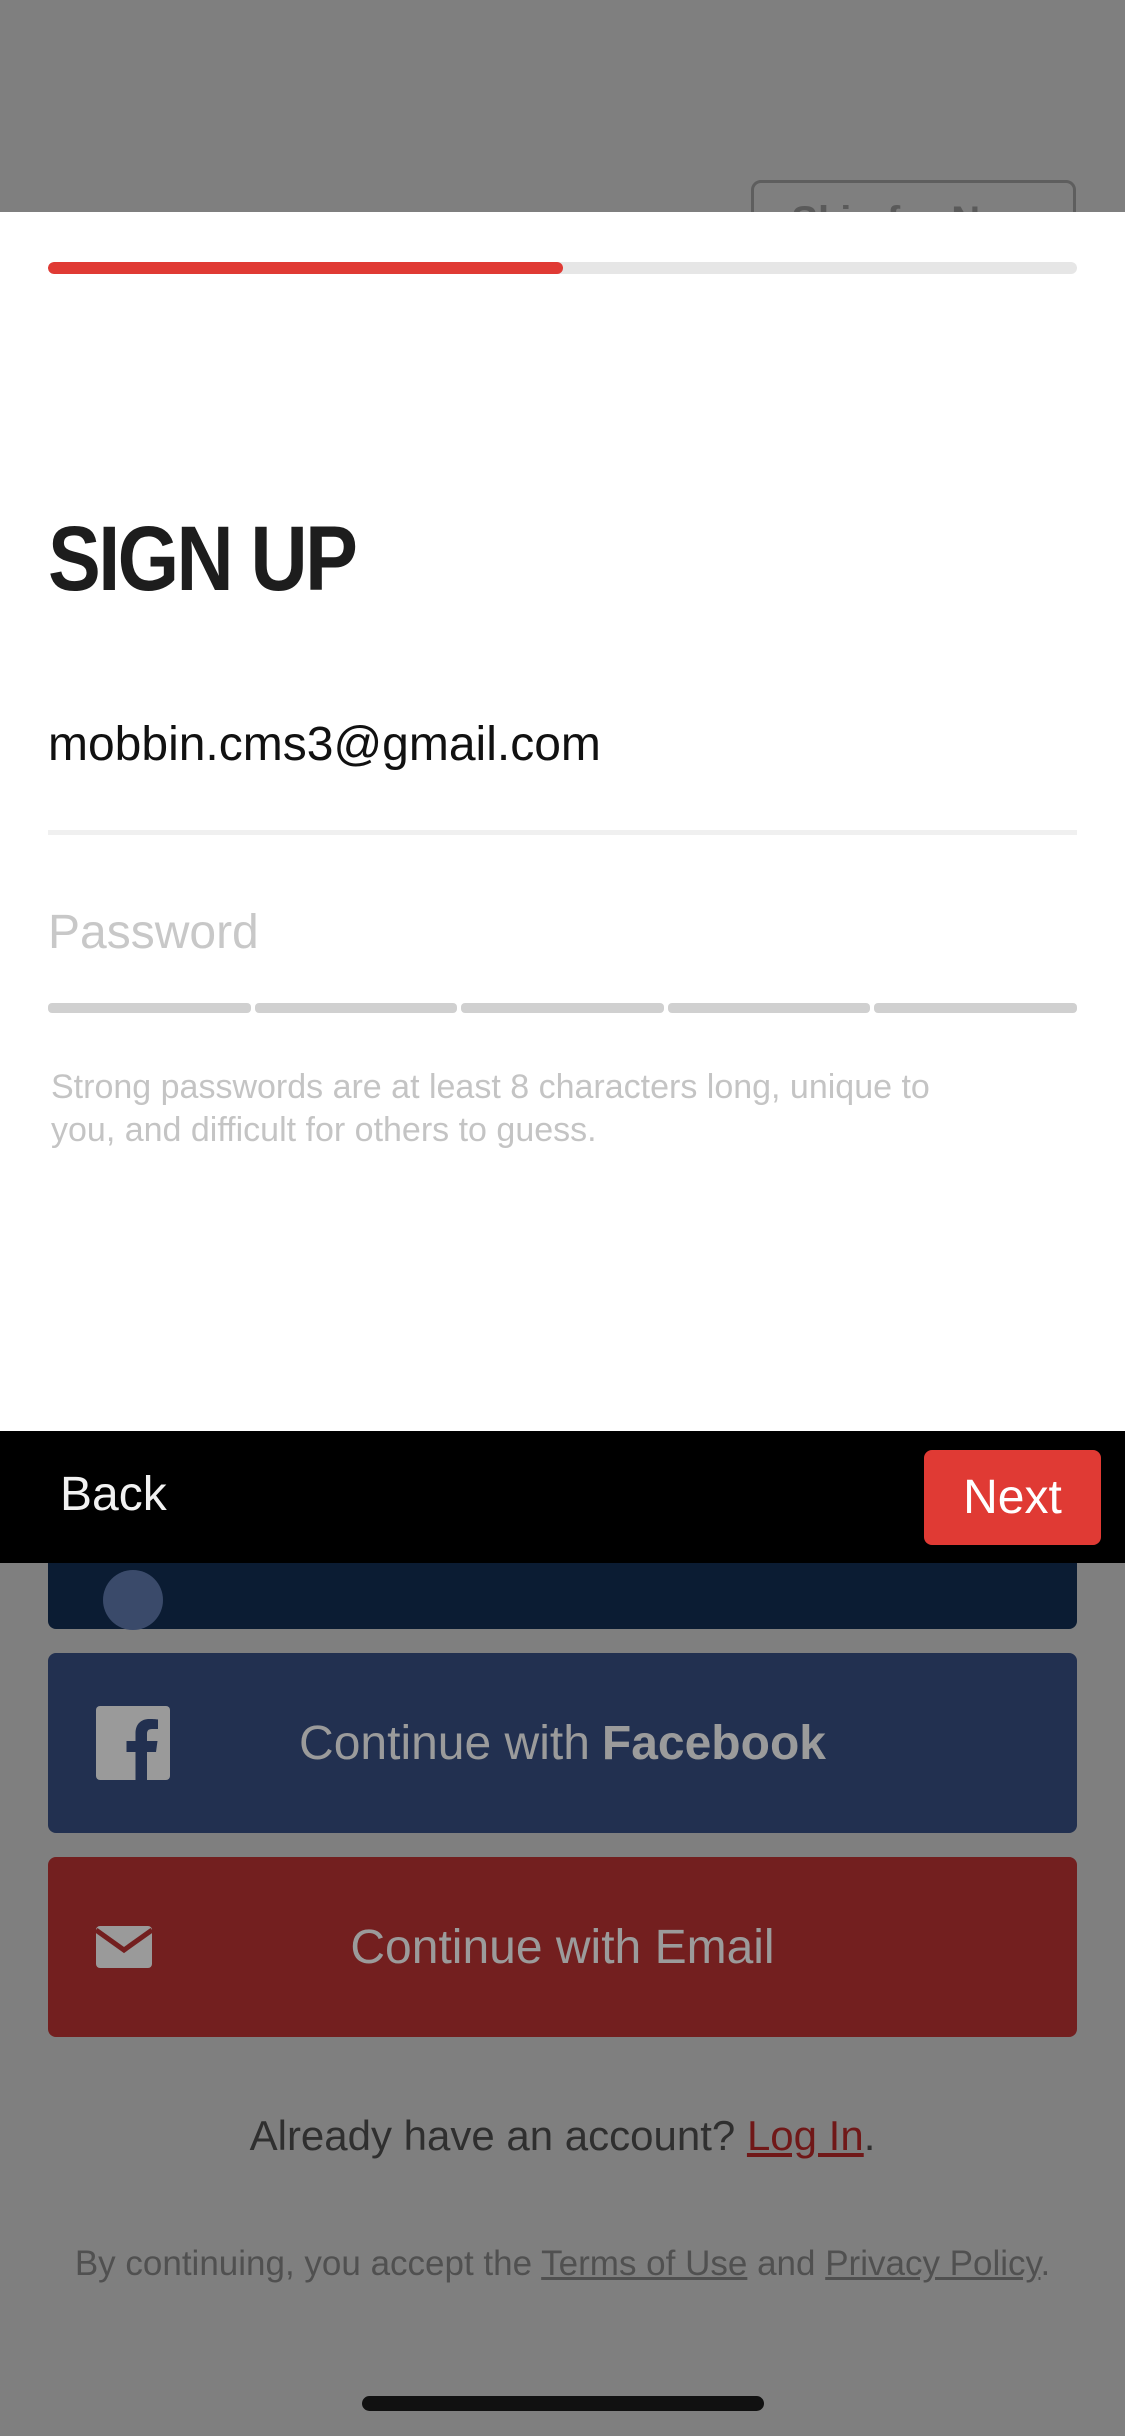  Describe the element at coordinates (124, 1947) in the screenshot. I see `envelope-icon` at that location.